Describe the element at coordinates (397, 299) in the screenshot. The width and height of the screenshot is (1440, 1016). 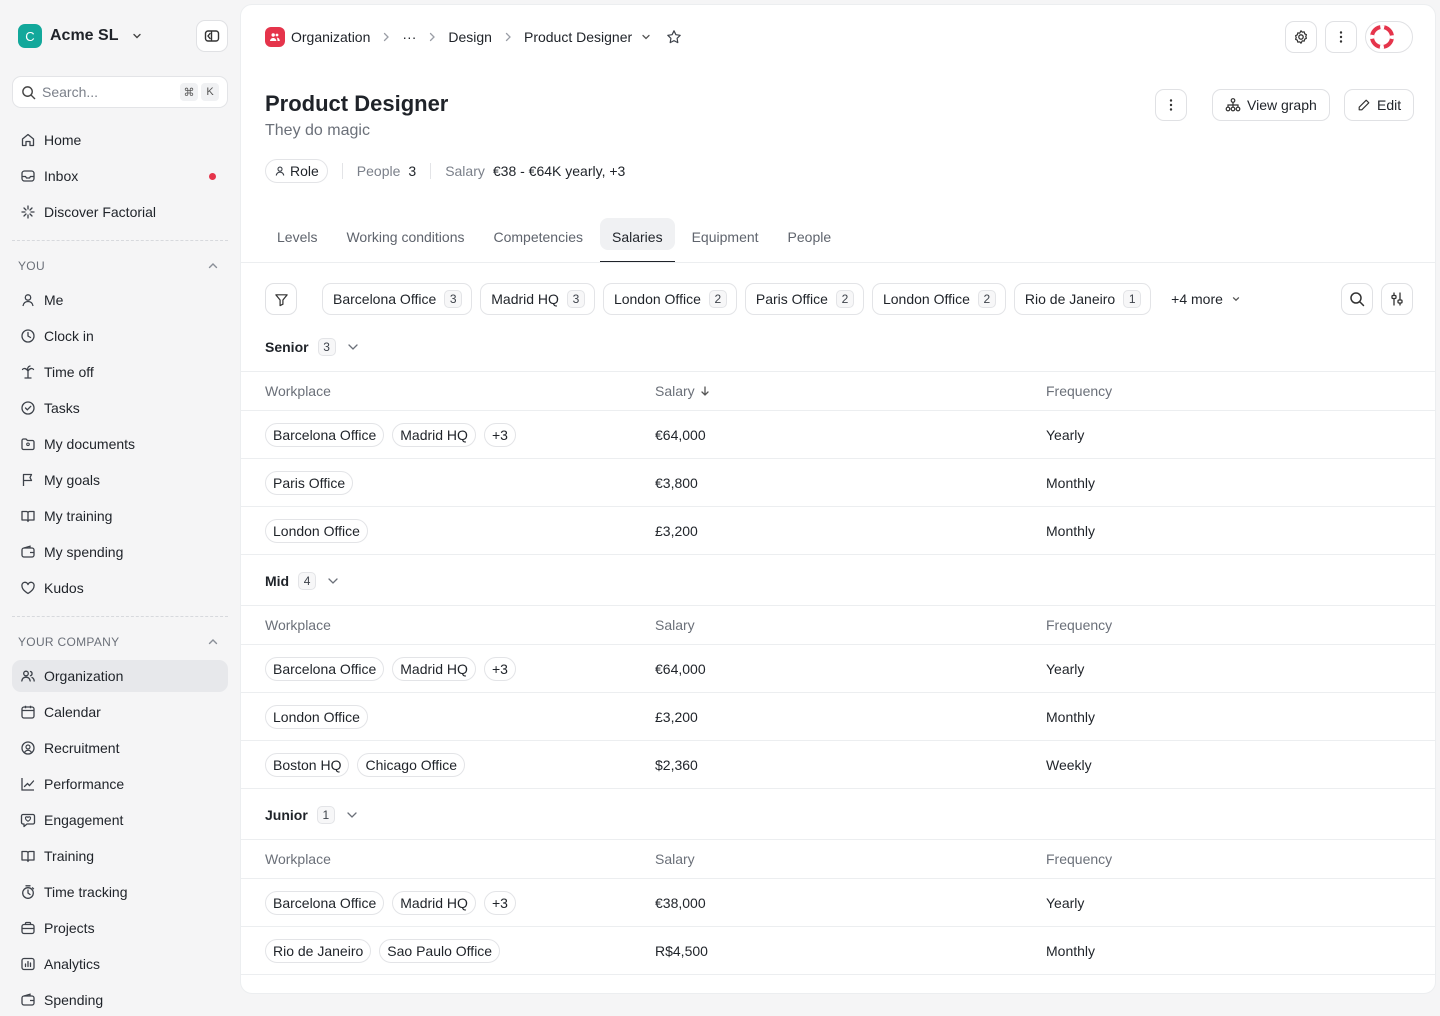
I see `filter-chip-barcelona-office: Barcelona Office 3` at that location.